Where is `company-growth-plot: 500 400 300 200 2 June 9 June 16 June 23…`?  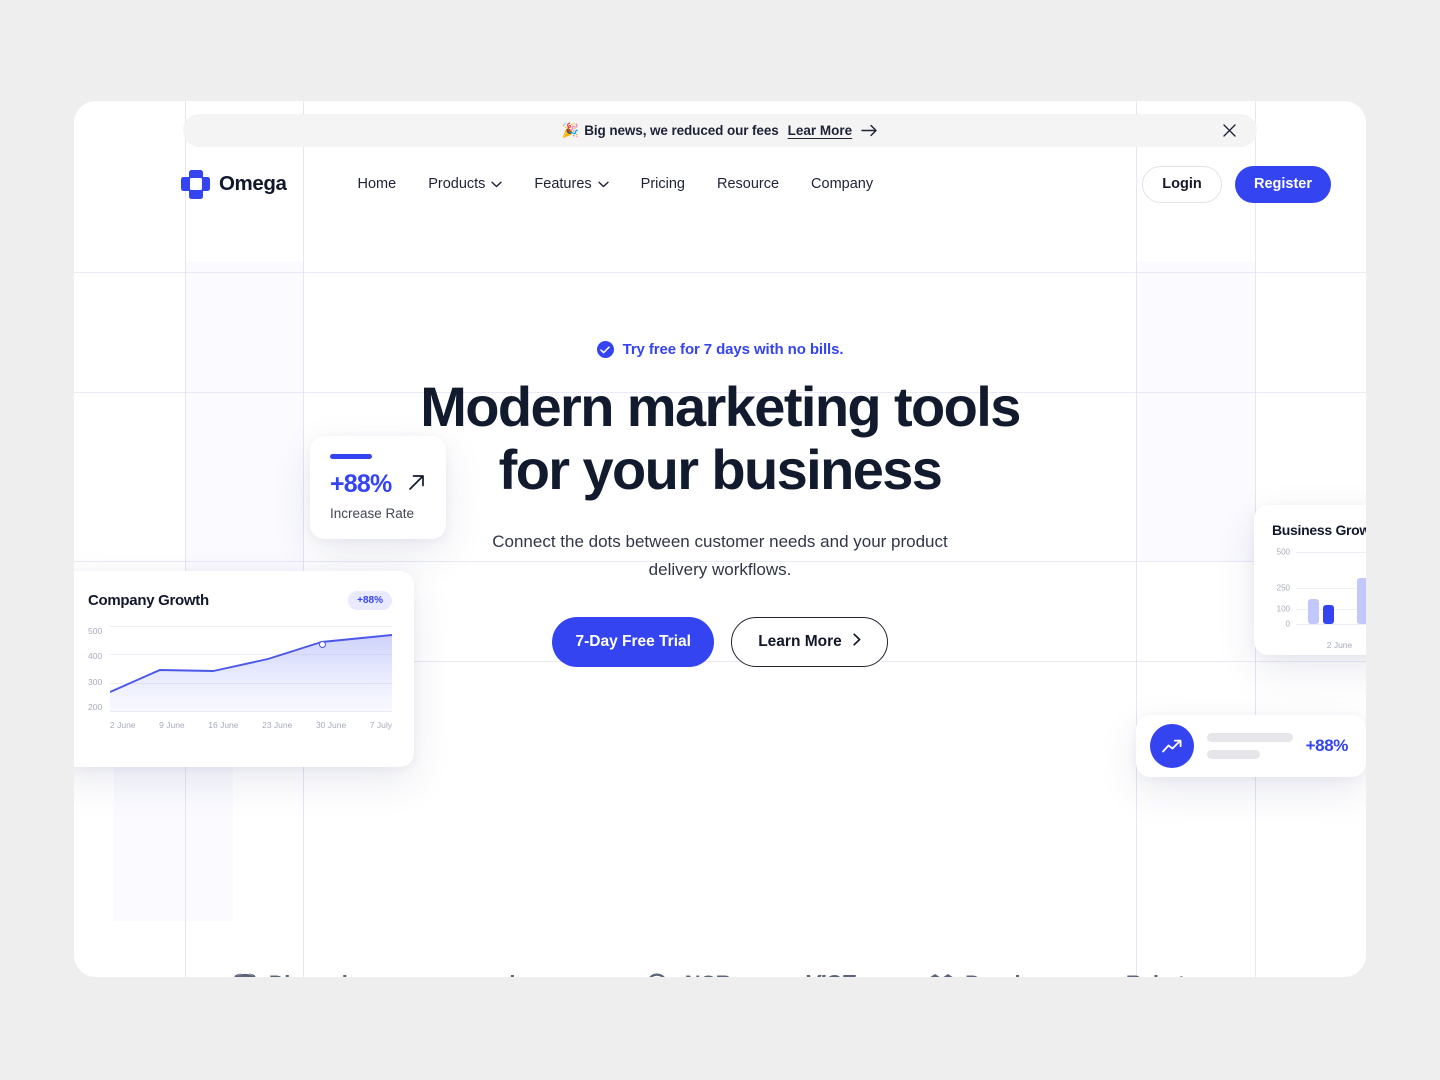
company-growth-plot: 500 400 300 200 2 June 9 June 16 June 23… is located at coordinates (240, 678).